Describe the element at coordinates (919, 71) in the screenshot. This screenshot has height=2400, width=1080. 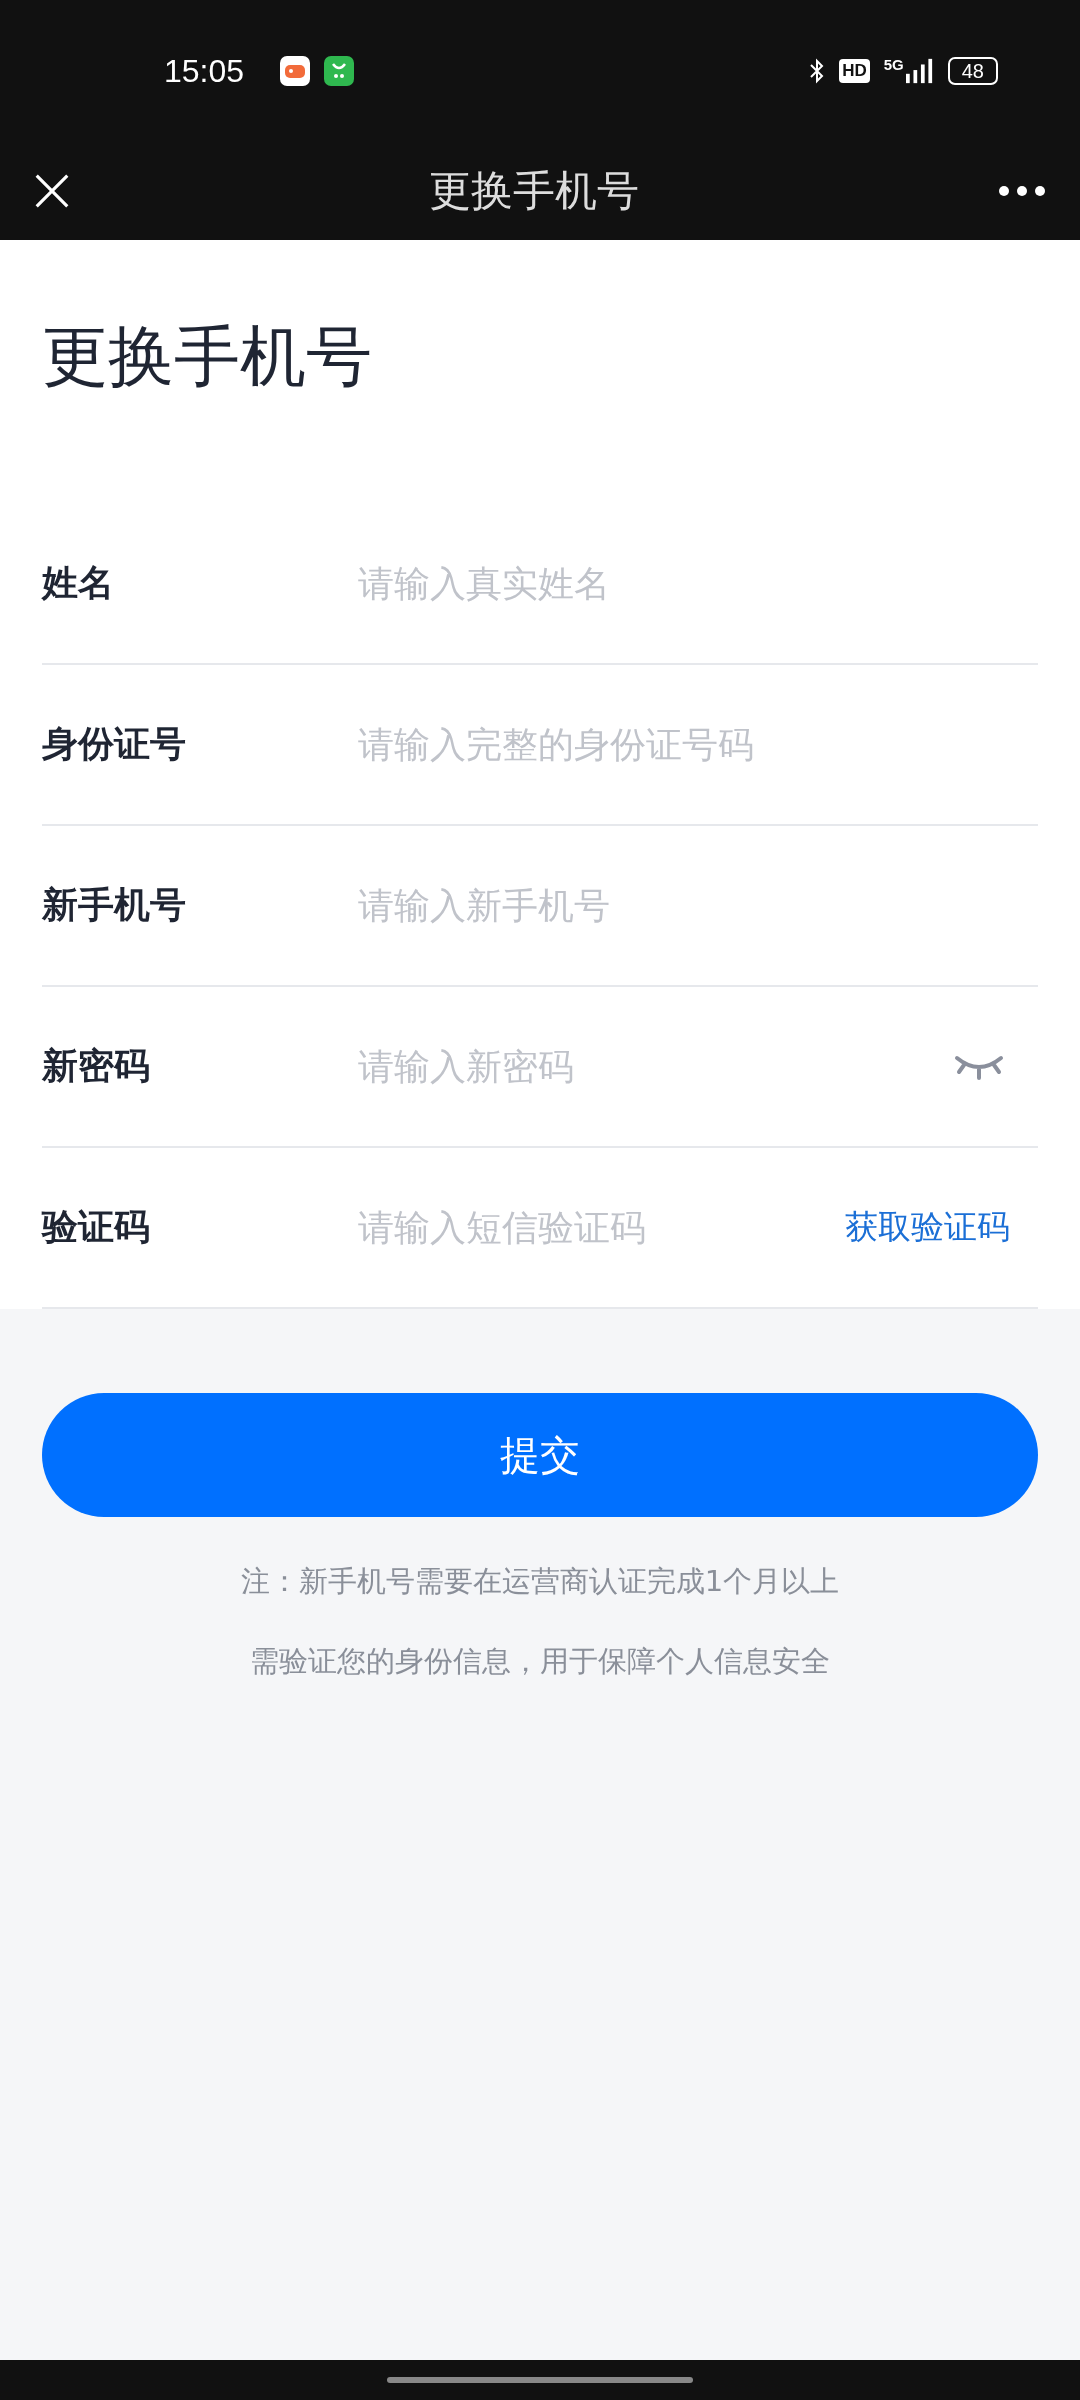
I see `signal-icon` at that location.